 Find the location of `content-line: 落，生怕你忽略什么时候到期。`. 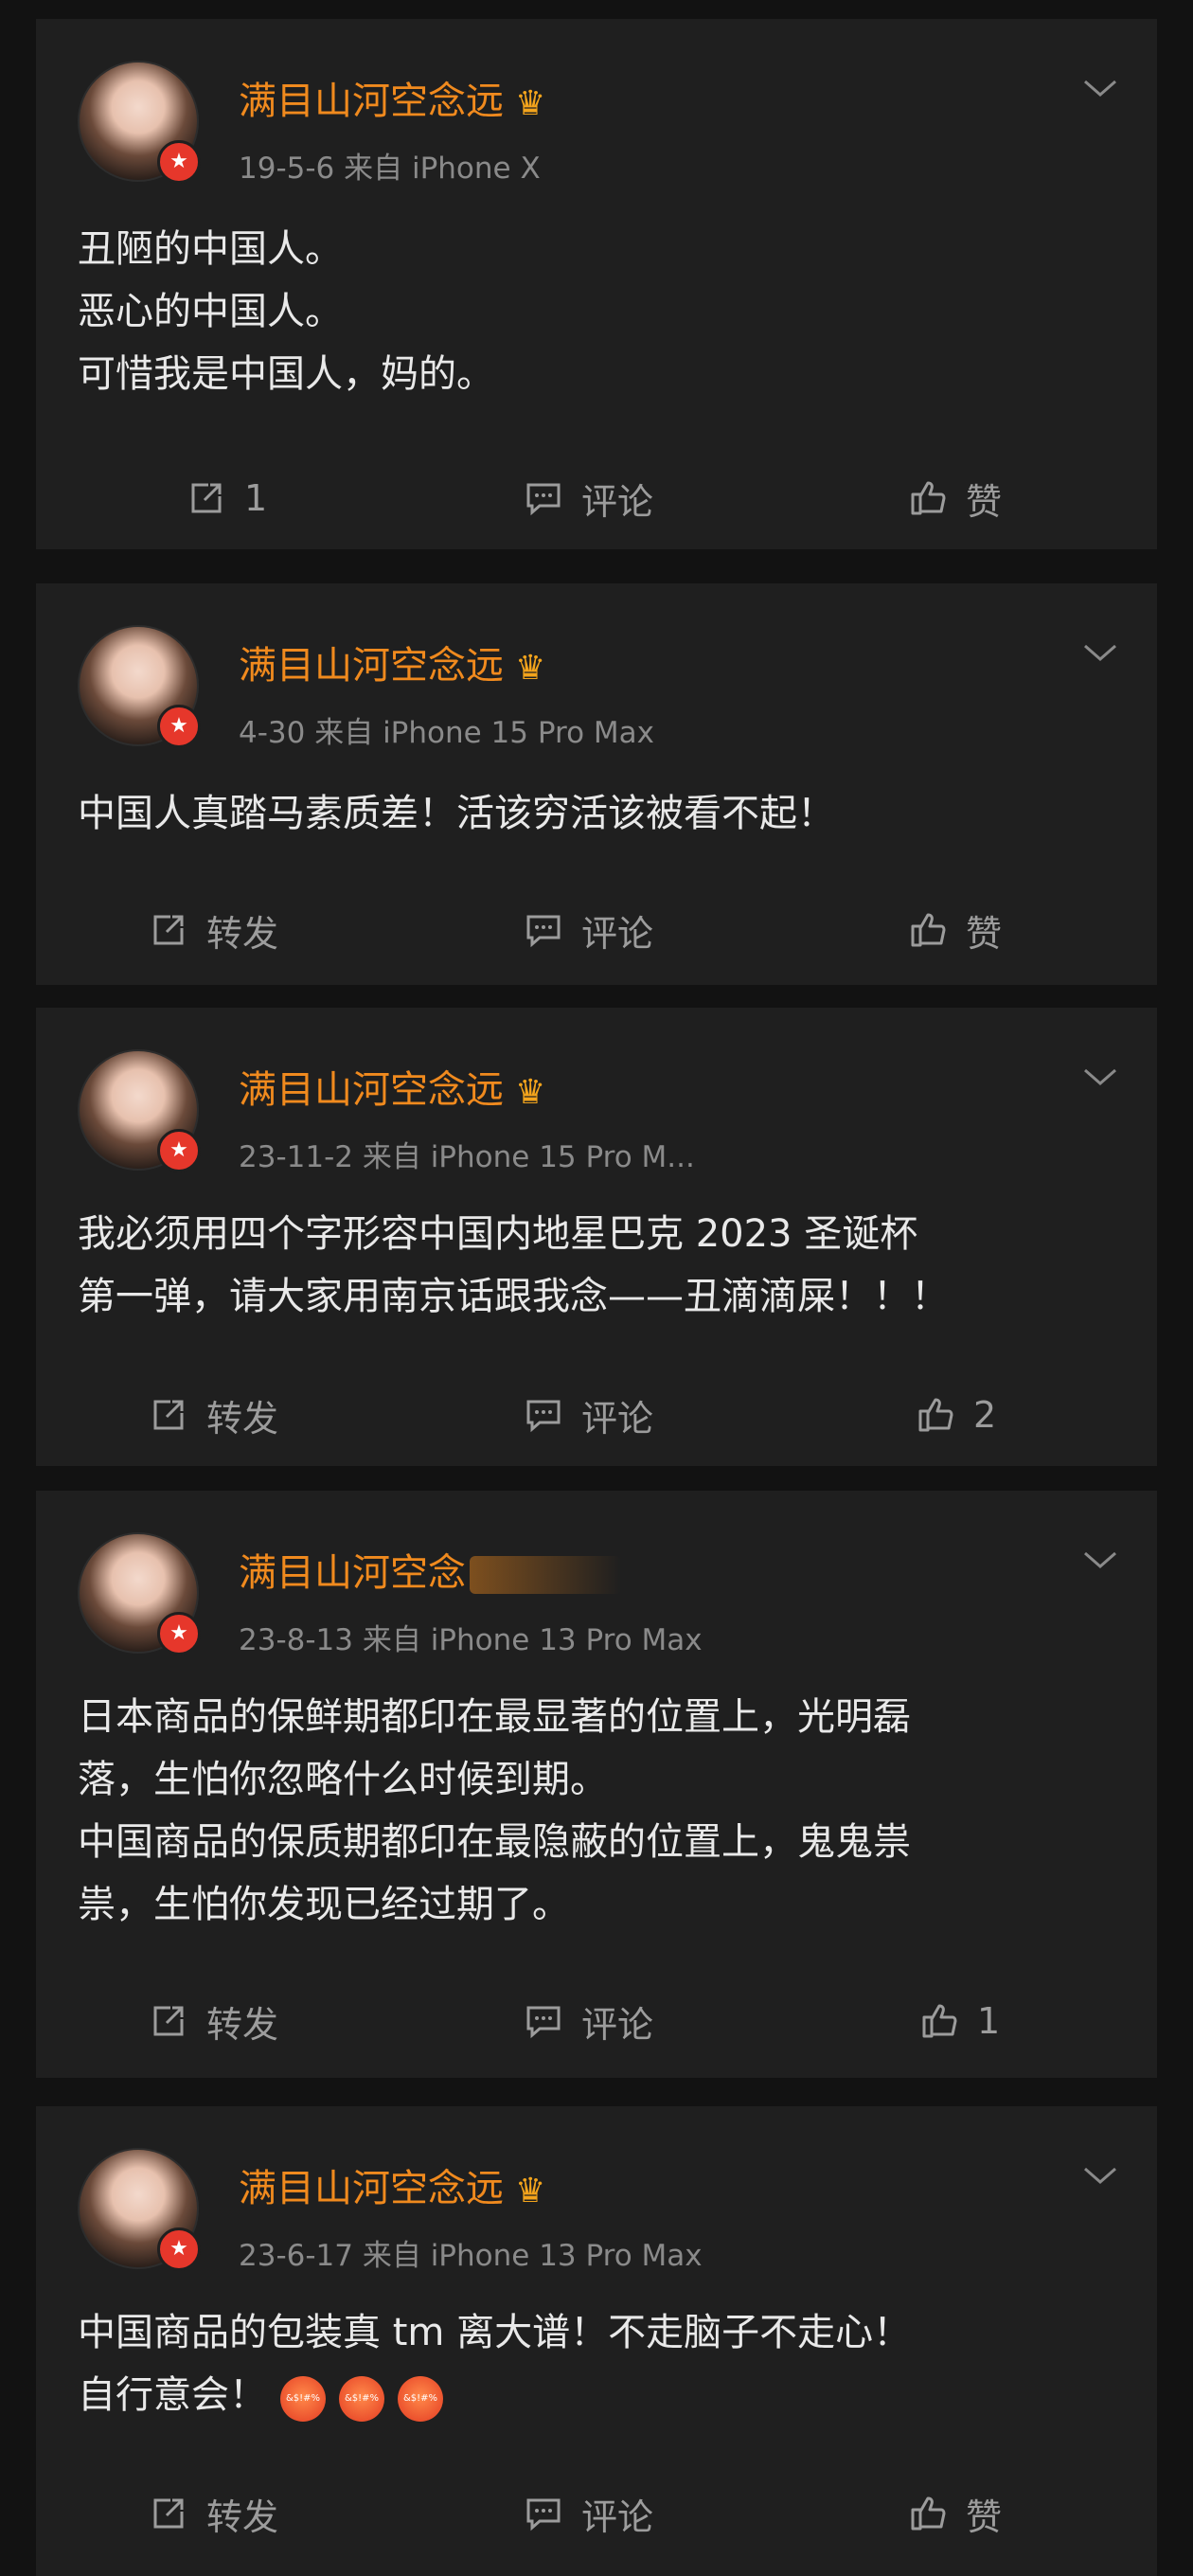

content-line: 落，生怕你忽略什么时候到期。 is located at coordinates (343, 1779).